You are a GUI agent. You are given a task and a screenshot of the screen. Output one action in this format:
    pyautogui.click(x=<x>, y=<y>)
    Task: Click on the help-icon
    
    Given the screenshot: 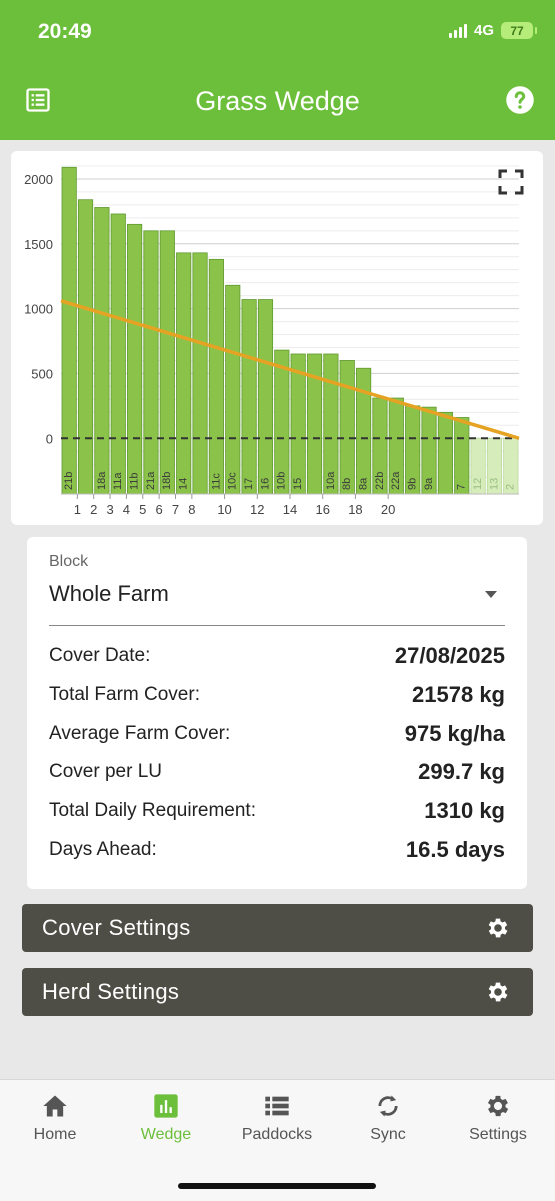 What is the action you would take?
    pyautogui.click(x=520, y=100)
    